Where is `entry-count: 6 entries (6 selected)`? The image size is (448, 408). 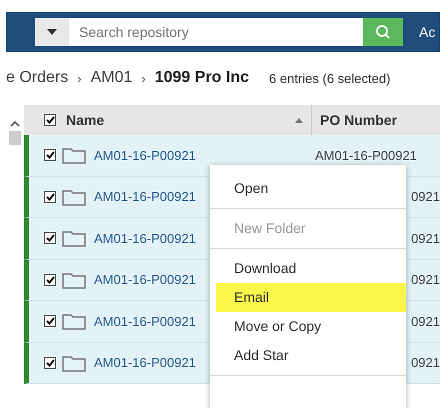 entry-count: 6 entries (6 selected) is located at coordinates (329, 78).